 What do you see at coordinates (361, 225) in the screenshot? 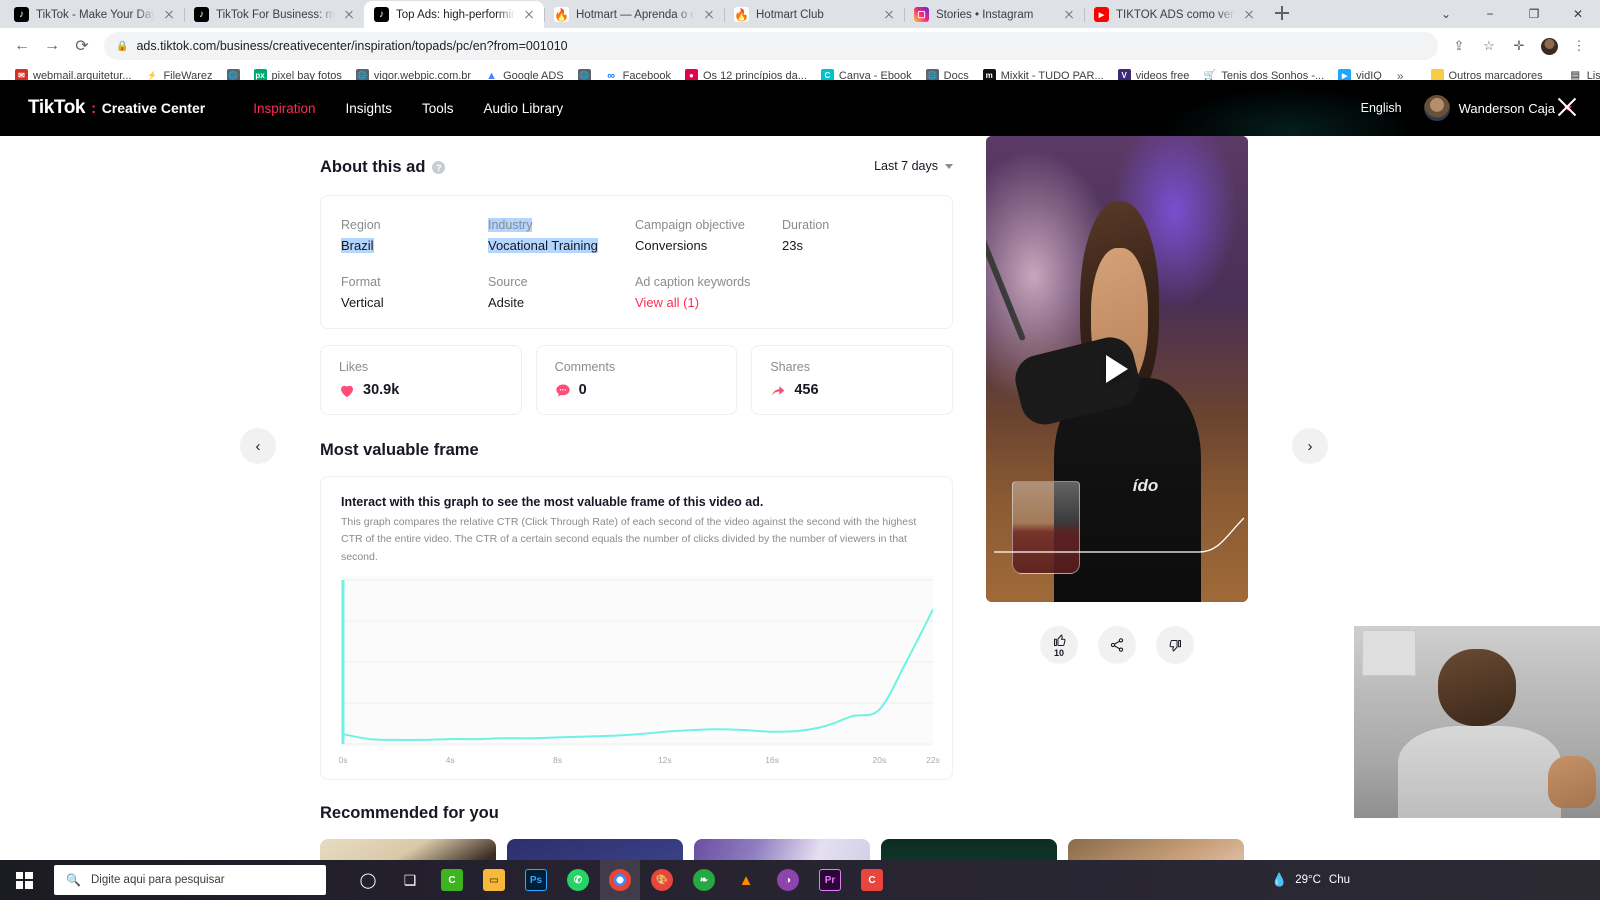
I see `field-label: Region` at bounding box center [361, 225].